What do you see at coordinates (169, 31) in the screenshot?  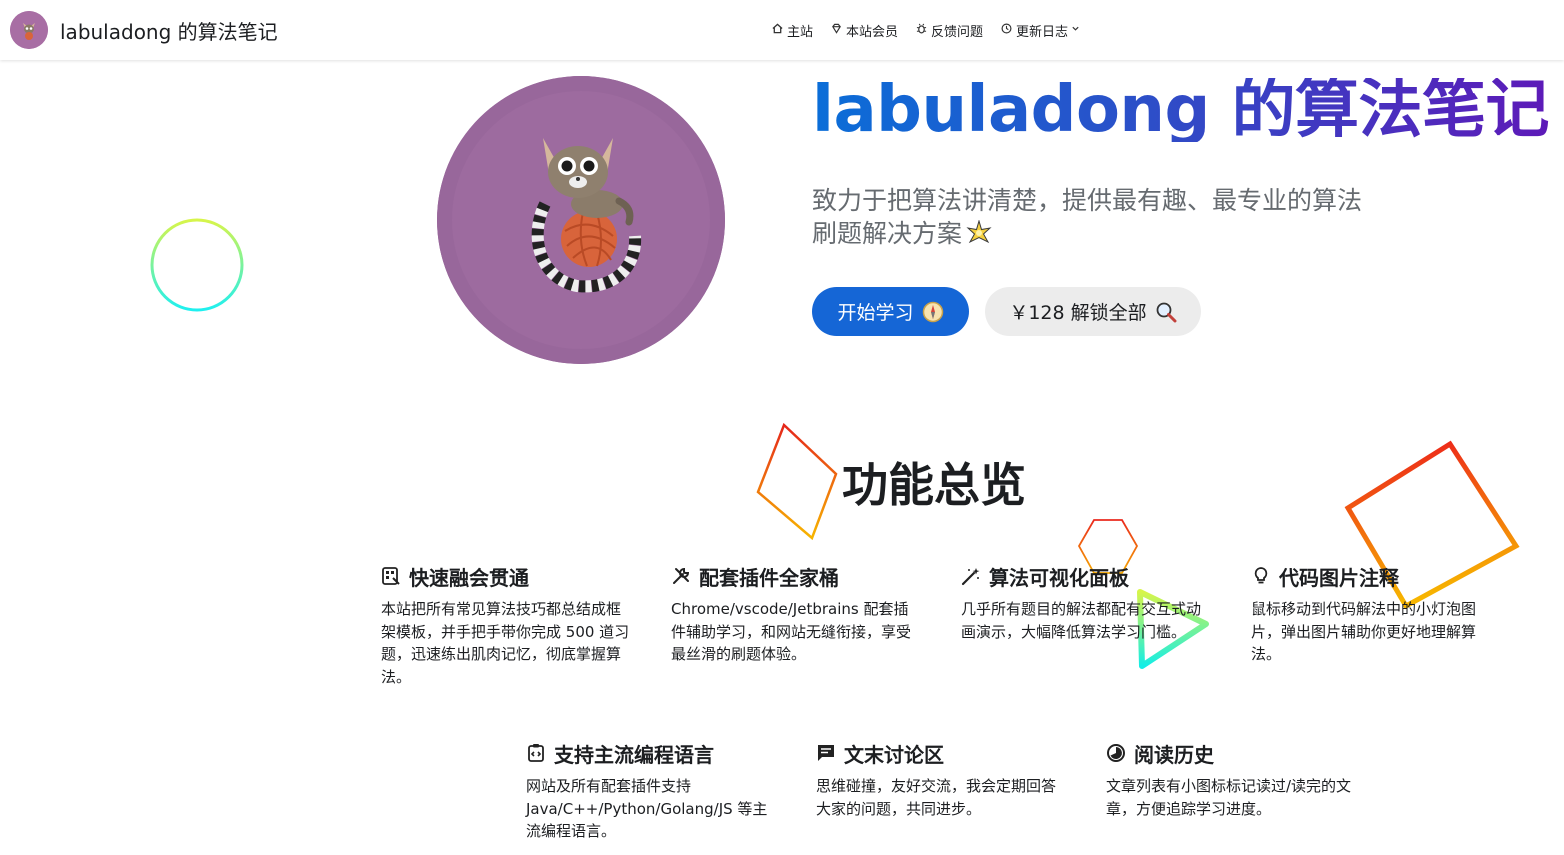 I see `brand-title: labuladong 的算法笔记` at bounding box center [169, 31].